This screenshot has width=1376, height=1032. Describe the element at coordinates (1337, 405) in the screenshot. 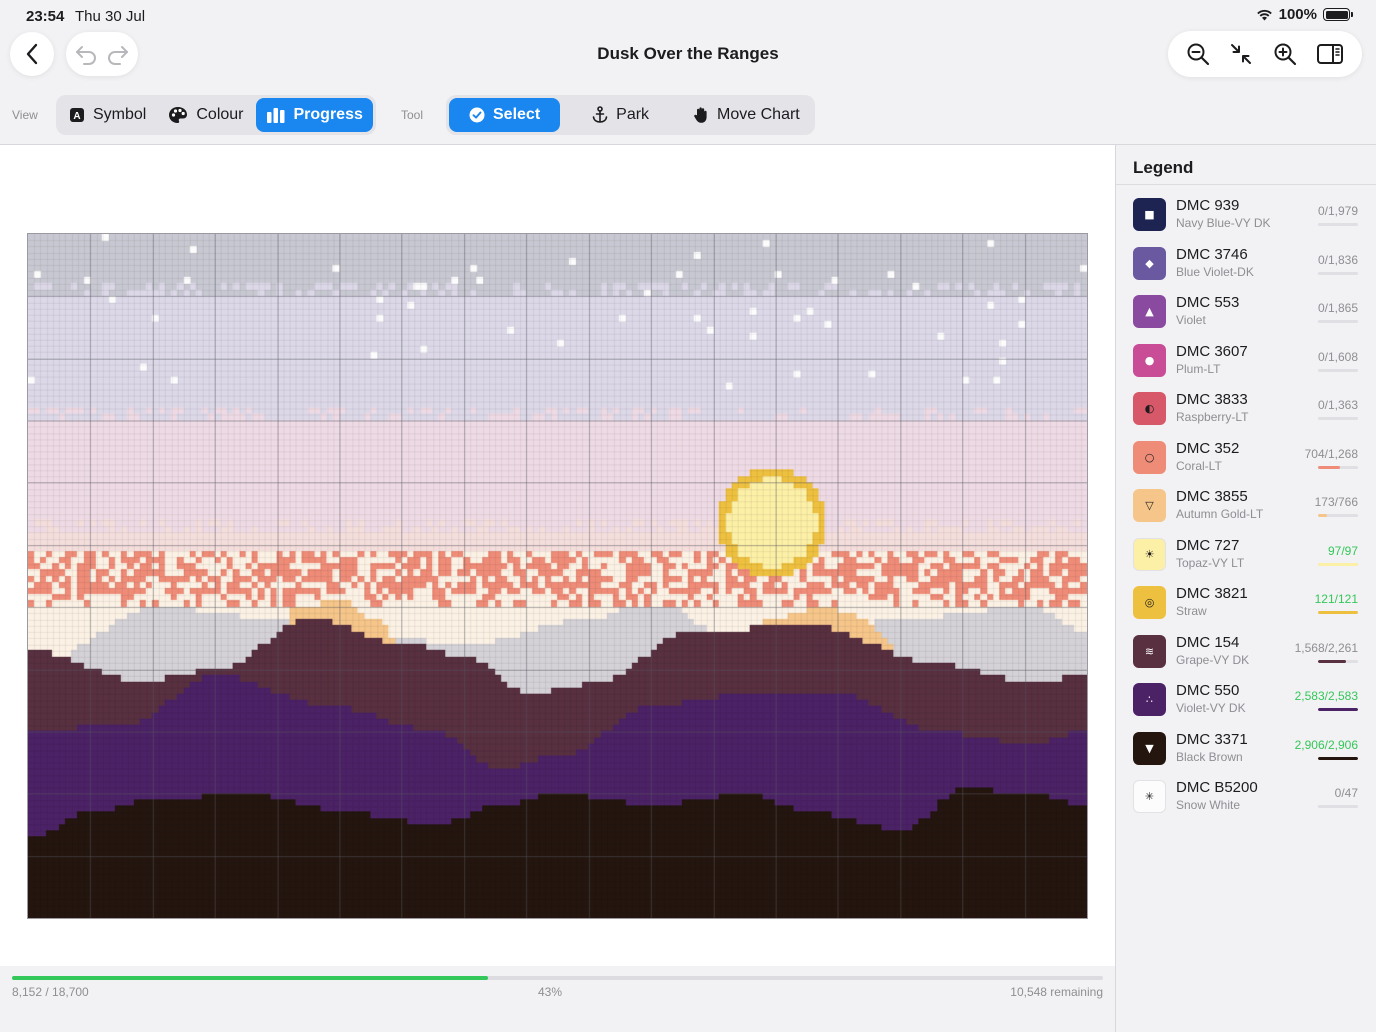

I see `thread-count: 0/1,363` at that location.